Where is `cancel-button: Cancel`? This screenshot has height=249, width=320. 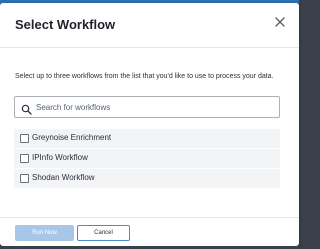
cancel-button: Cancel is located at coordinates (103, 233).